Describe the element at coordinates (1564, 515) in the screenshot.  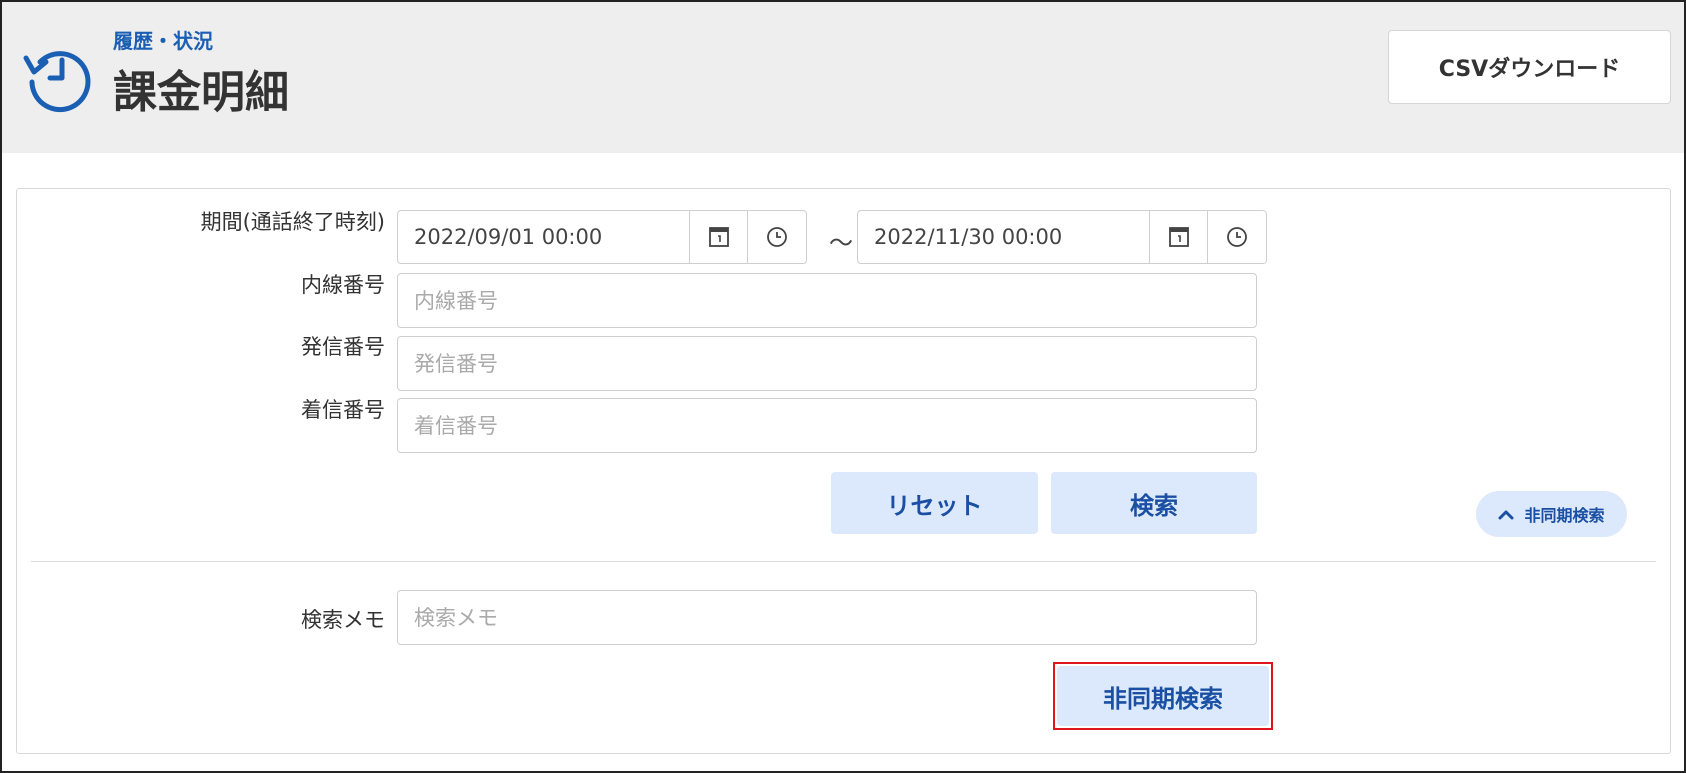
I see `async-search-toggle-label: 非同期検索` at that location.